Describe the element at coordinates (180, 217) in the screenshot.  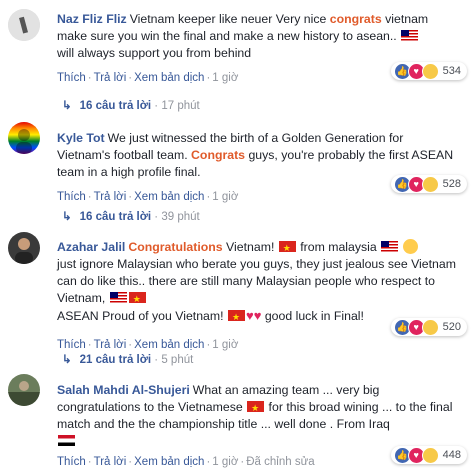
I see `replies-time: 39 phút` at that location.